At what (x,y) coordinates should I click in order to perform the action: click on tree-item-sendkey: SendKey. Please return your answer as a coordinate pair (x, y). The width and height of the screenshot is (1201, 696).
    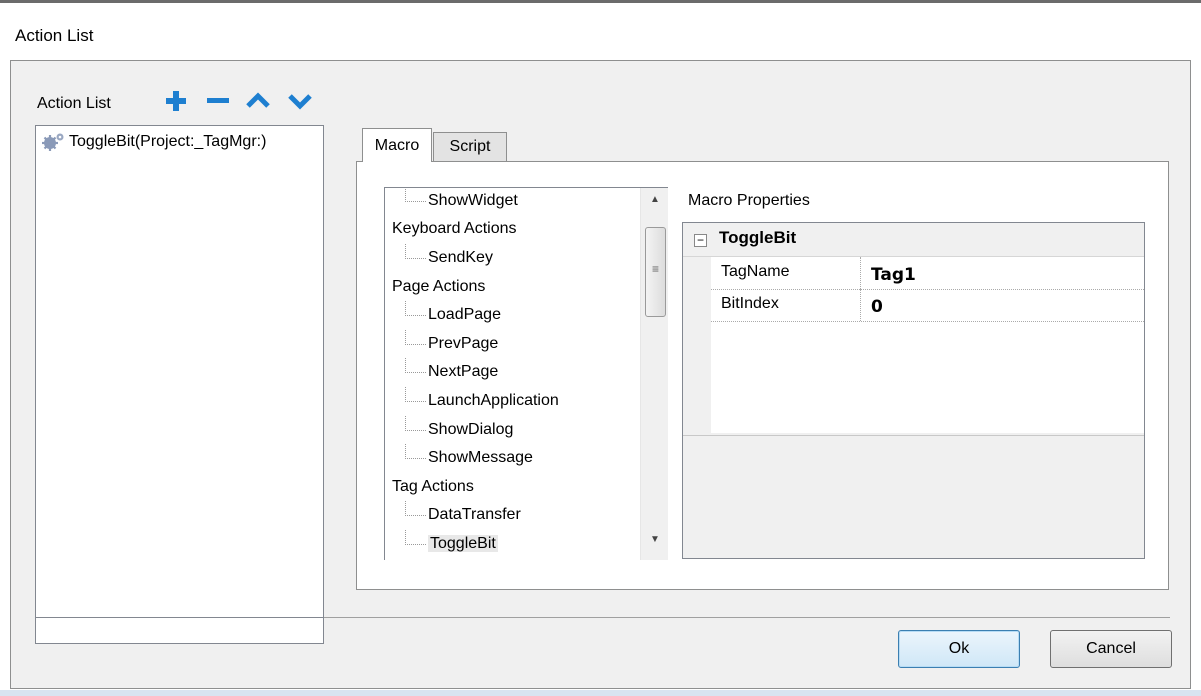
    Looking at the image, I should click on (449, 257).